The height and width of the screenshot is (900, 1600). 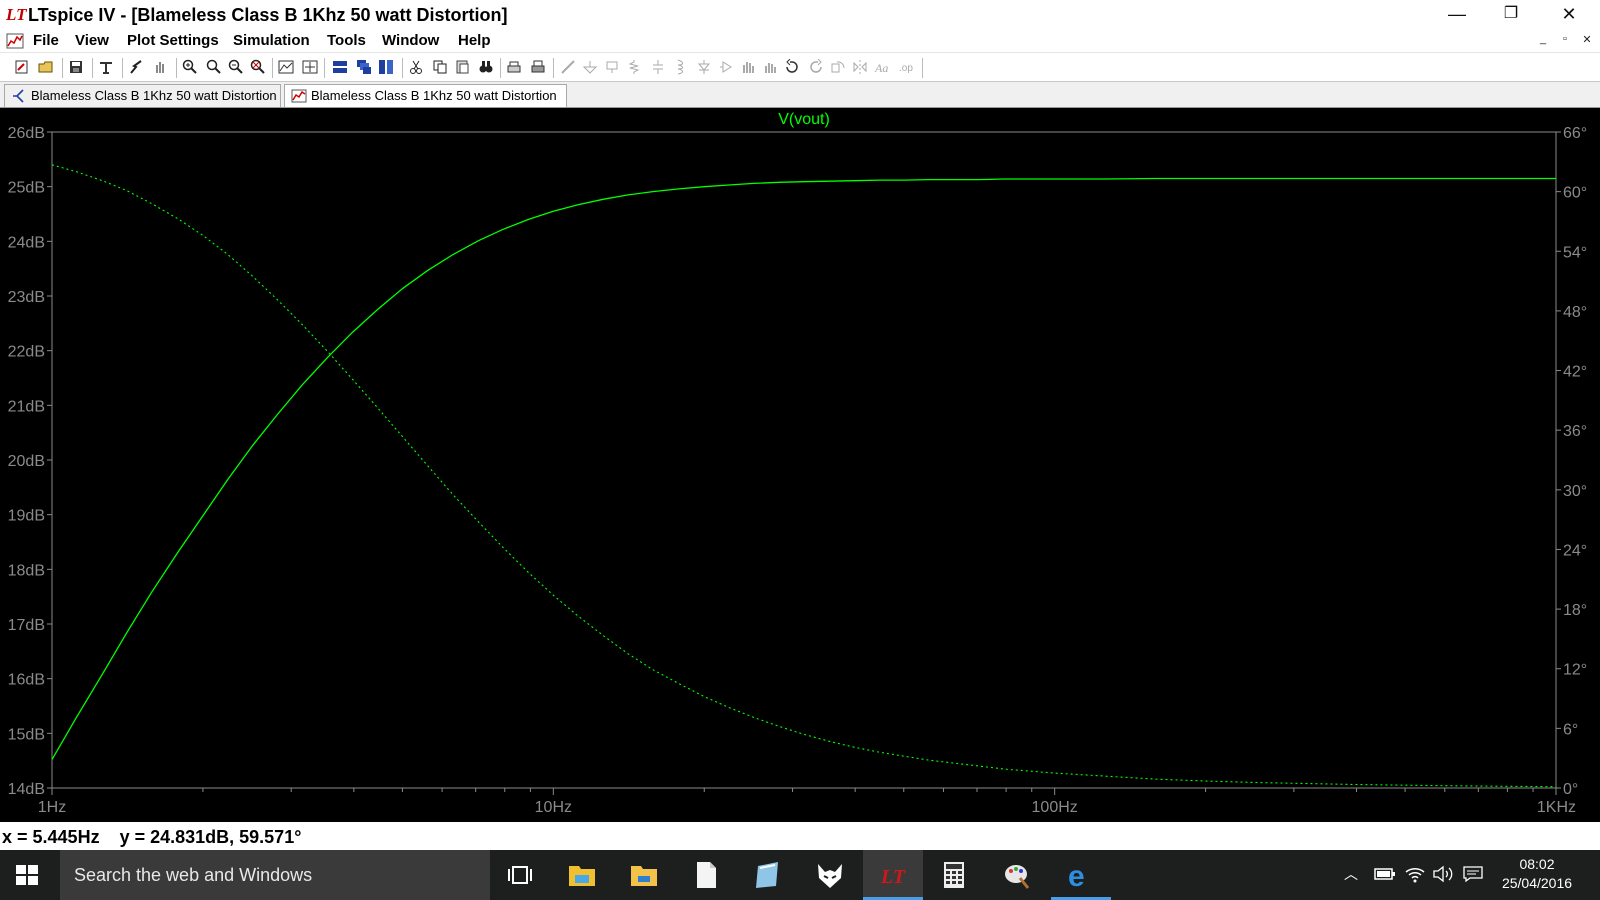 What do you see at coordinates (838, 67) in the screenshot?
I see `rotate-icon` at bounding box center [838, 67].